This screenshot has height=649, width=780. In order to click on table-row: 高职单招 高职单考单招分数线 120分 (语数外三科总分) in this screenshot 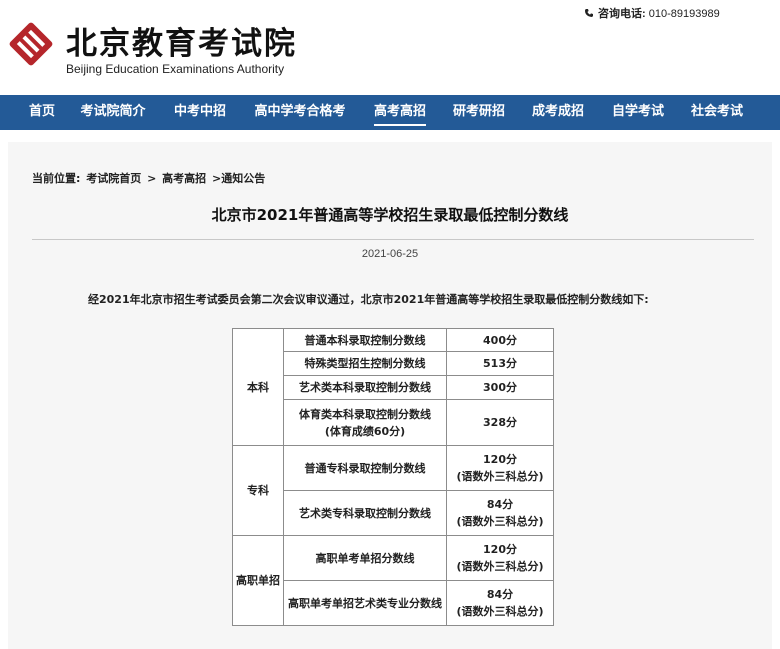, I will do `click(393, 580)`.